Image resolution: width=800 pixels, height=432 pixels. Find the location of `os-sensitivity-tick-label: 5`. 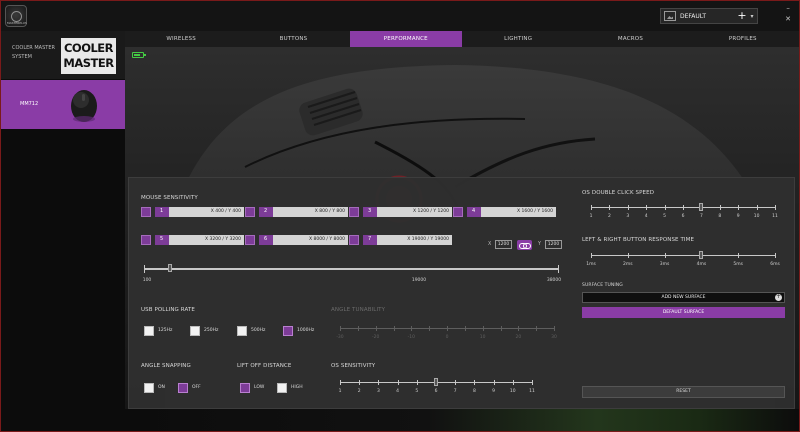

os-sensitivity-tick-label: 5 is located at coordinates (417, 391).